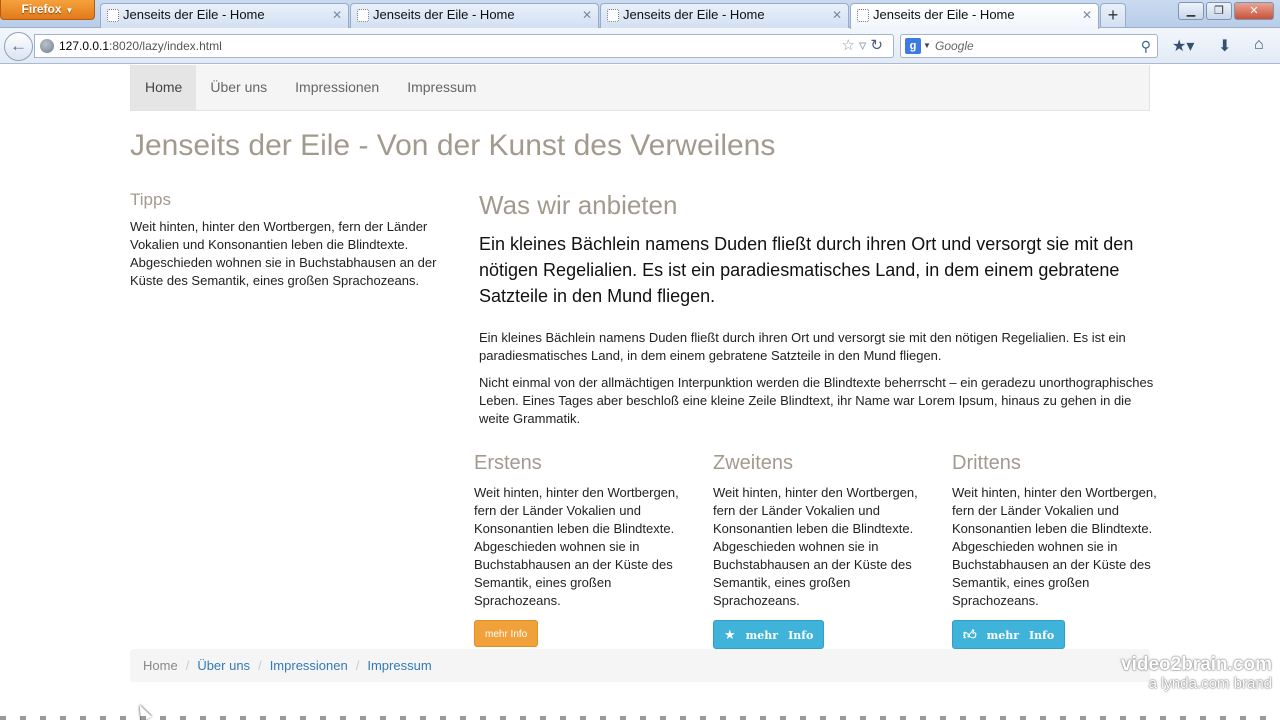  What do you see at coordinates (223, 665) in the screenshot?
I see `breadcrumb-ueber-uns: Über uns` at bounding box center [223, 665].